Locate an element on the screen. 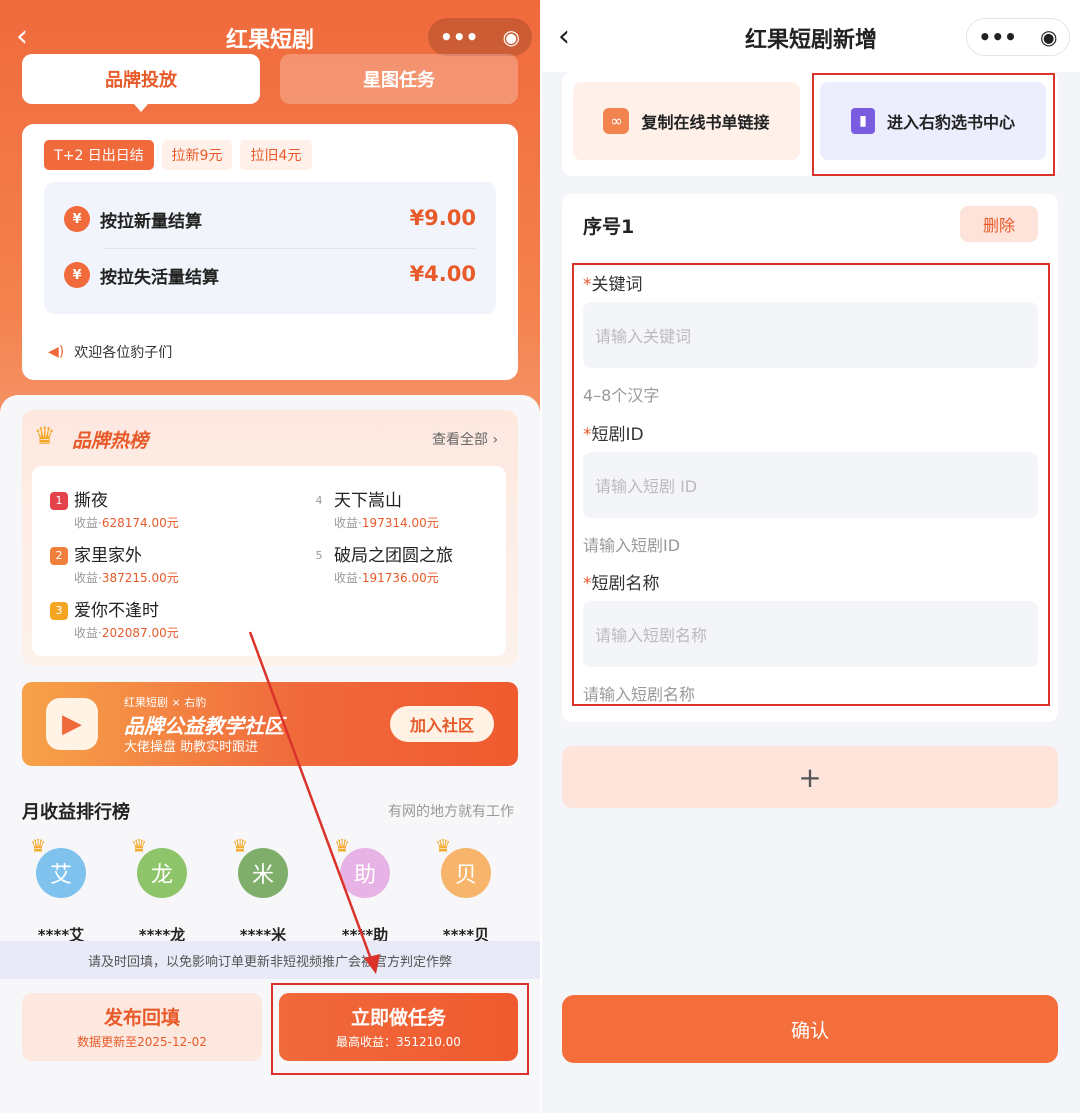 The width and height of the screenshot is (1080, 1113). mini-program-capsule: ••• ◉ is located at coordinates (1018, 37).